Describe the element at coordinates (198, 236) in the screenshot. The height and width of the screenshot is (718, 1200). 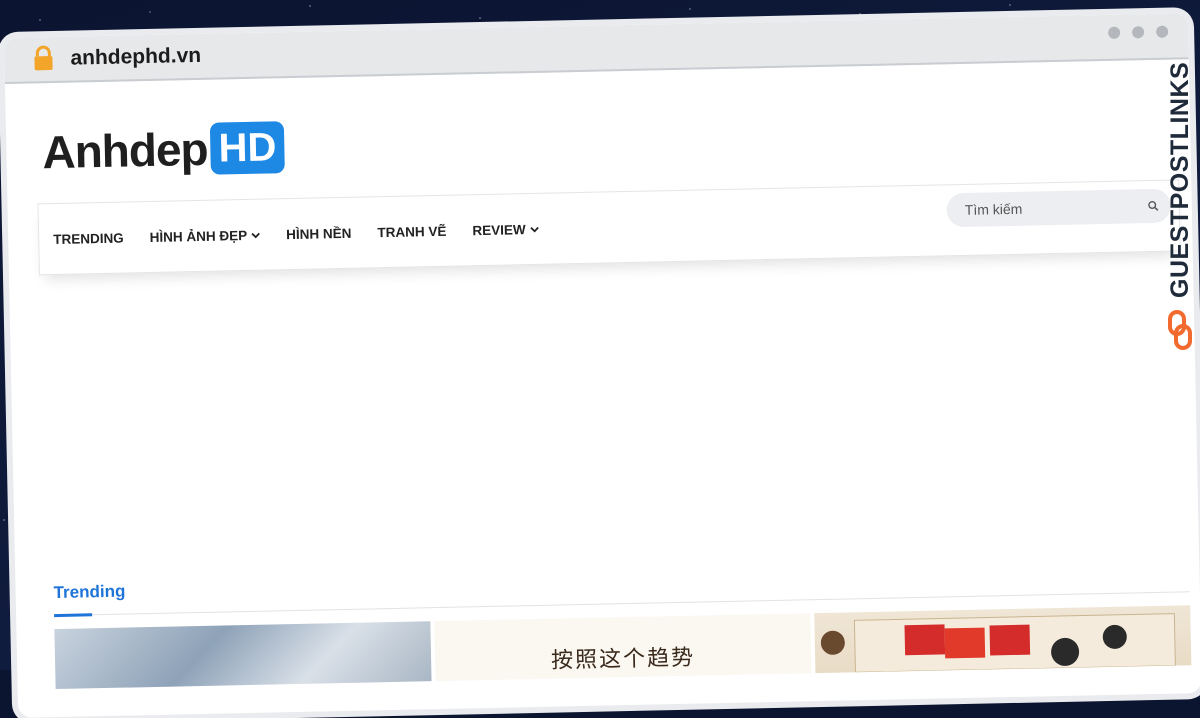
I see `nav-item-label: HÌNH ẢNH ĐẸP` at that location.